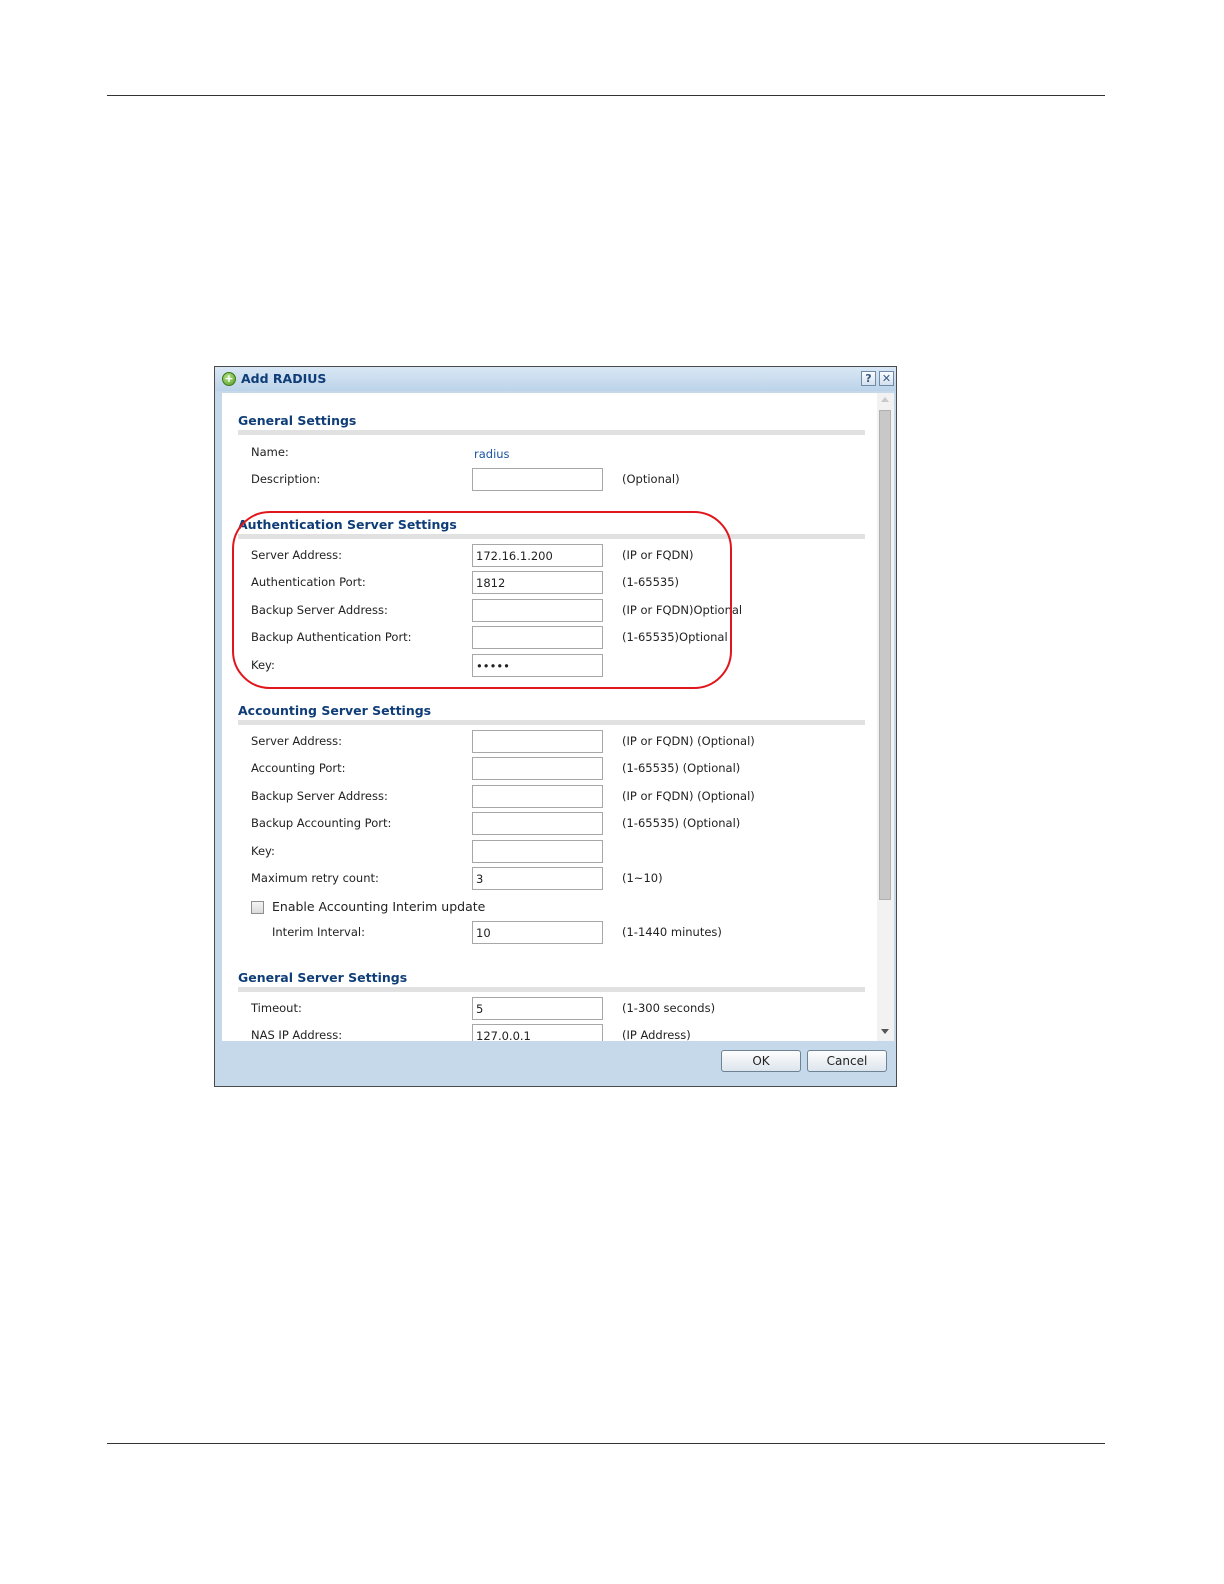  I want to click on max-retry-count-hint: (1~10), so click(642, 878).